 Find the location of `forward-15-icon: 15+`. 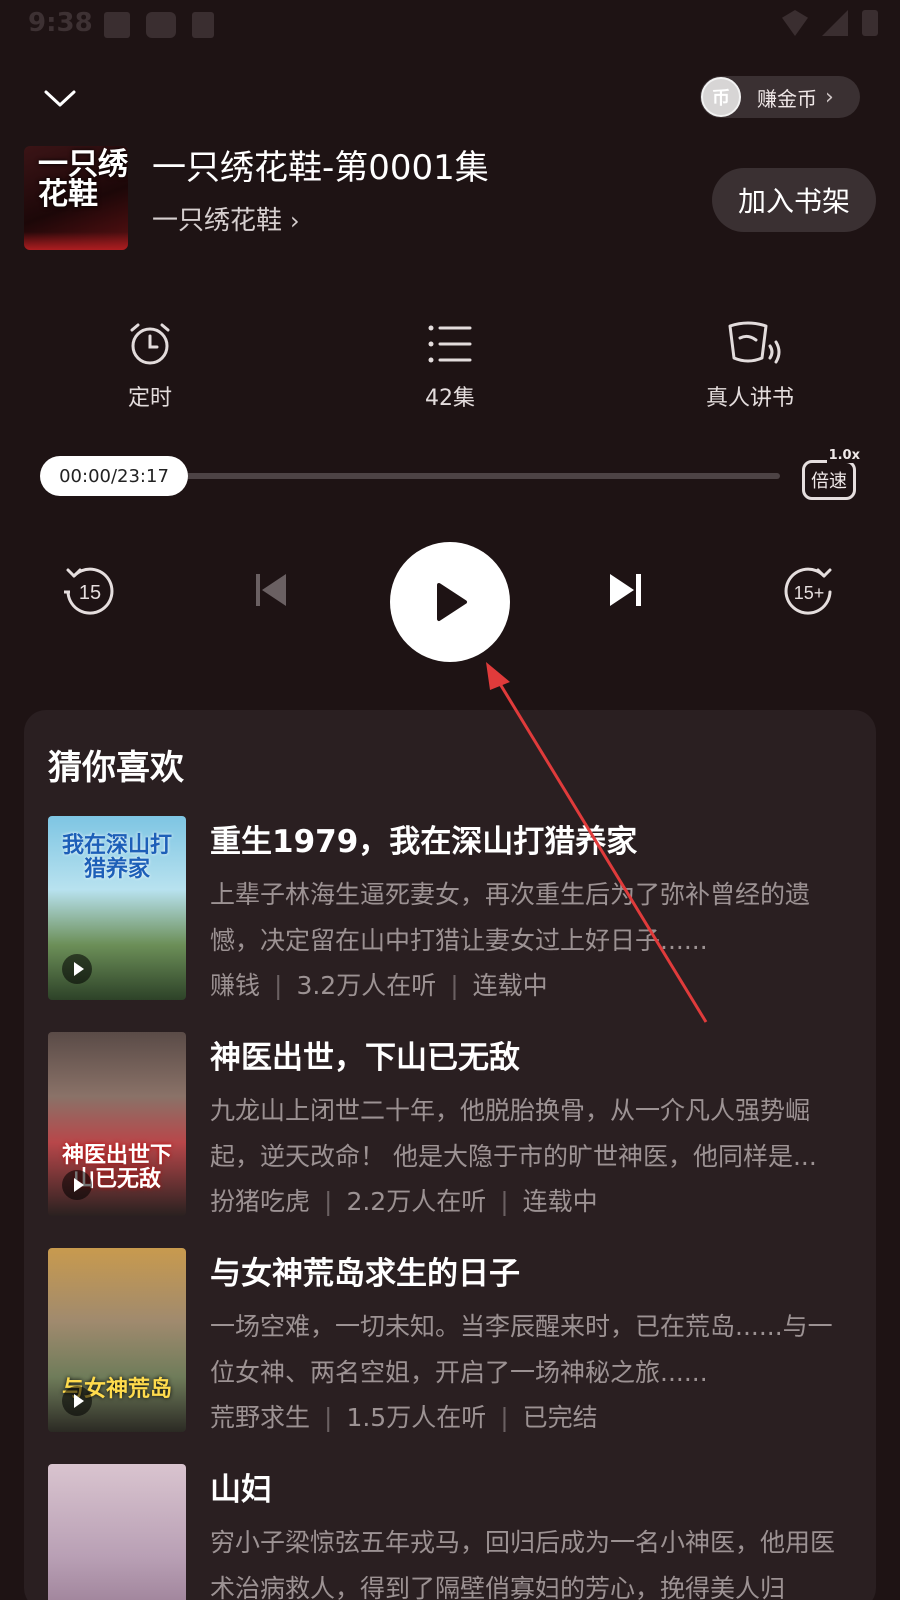

forward-15-icon: 15+ is located at coordinates (808, 591).